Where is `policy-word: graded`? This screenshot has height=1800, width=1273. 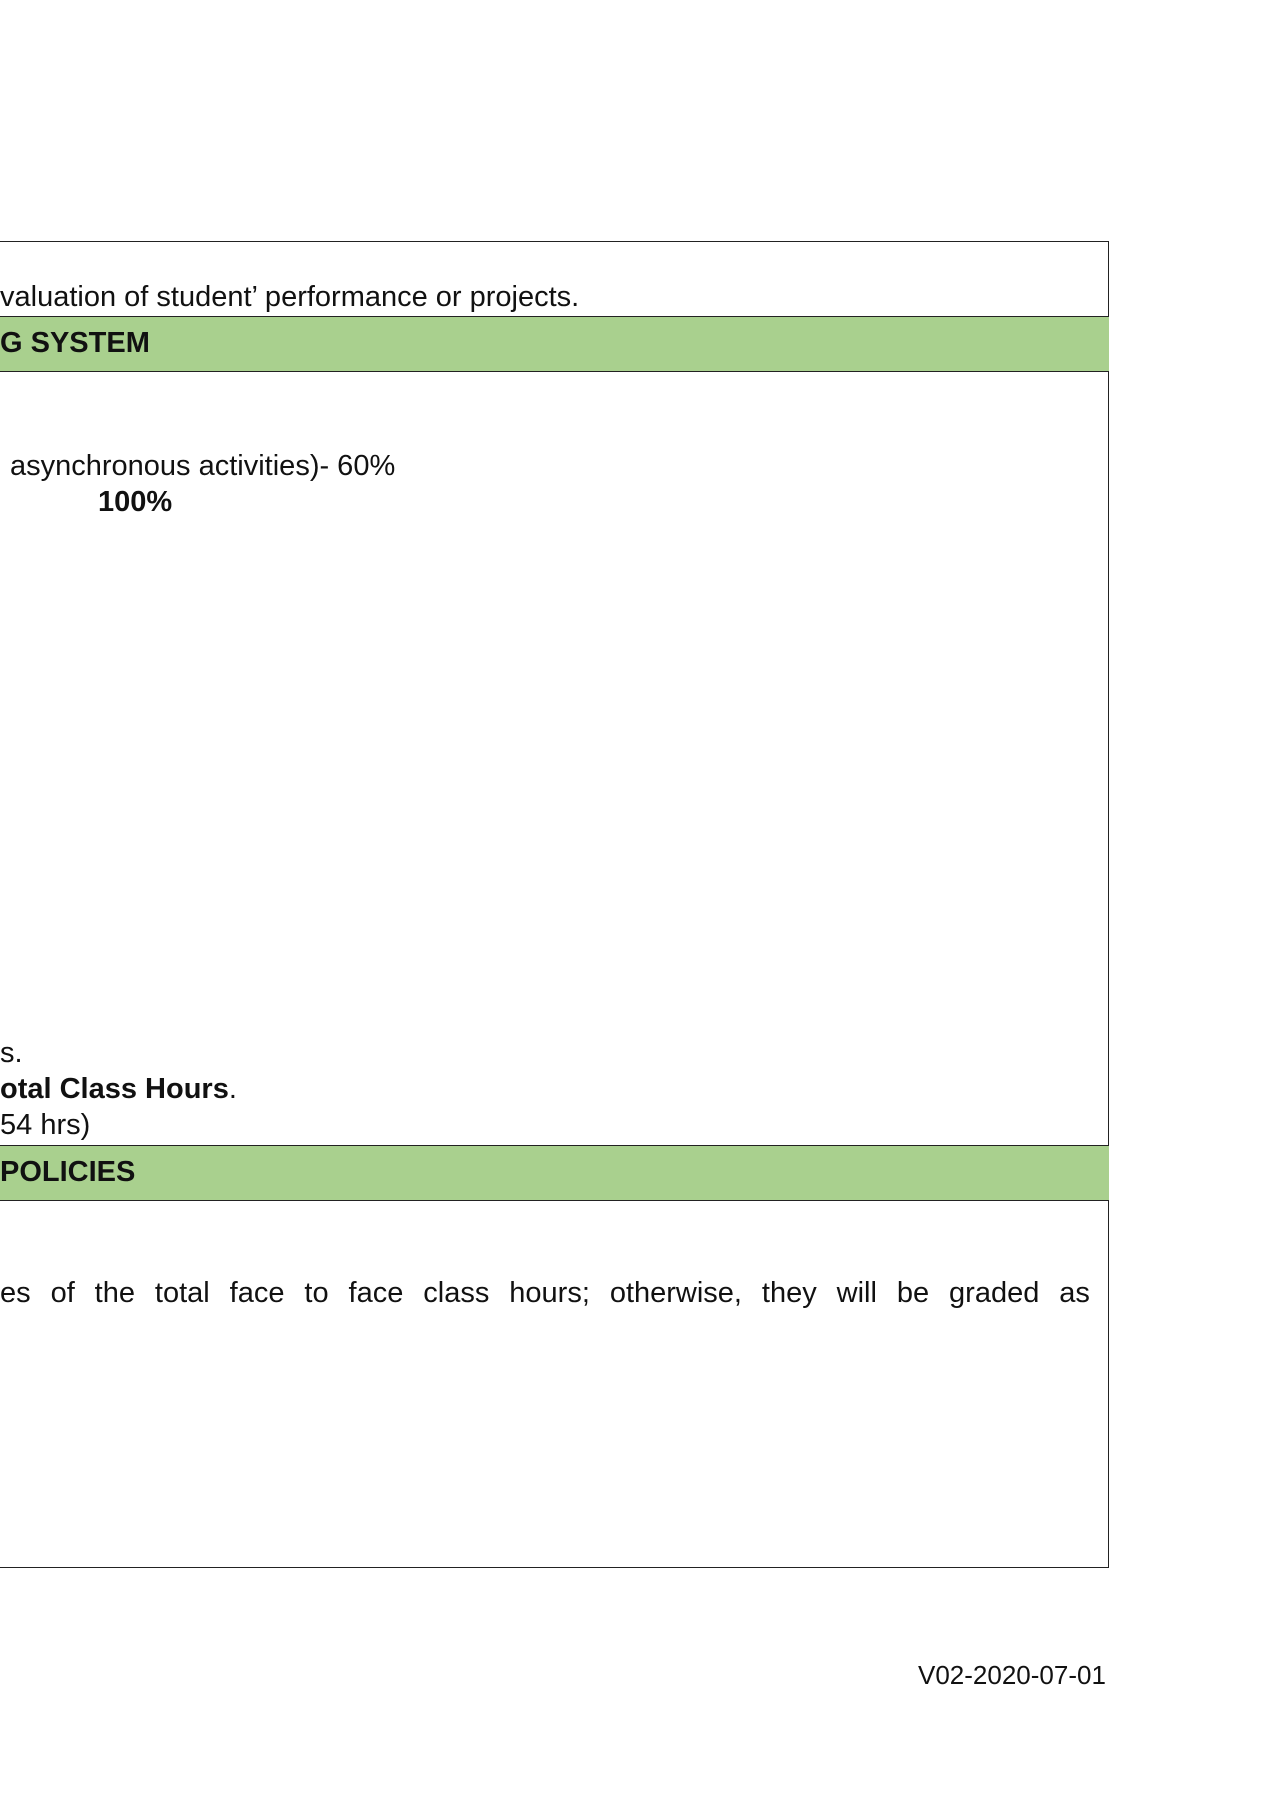 policy-word: graded is located at coordinates (994, 1293).